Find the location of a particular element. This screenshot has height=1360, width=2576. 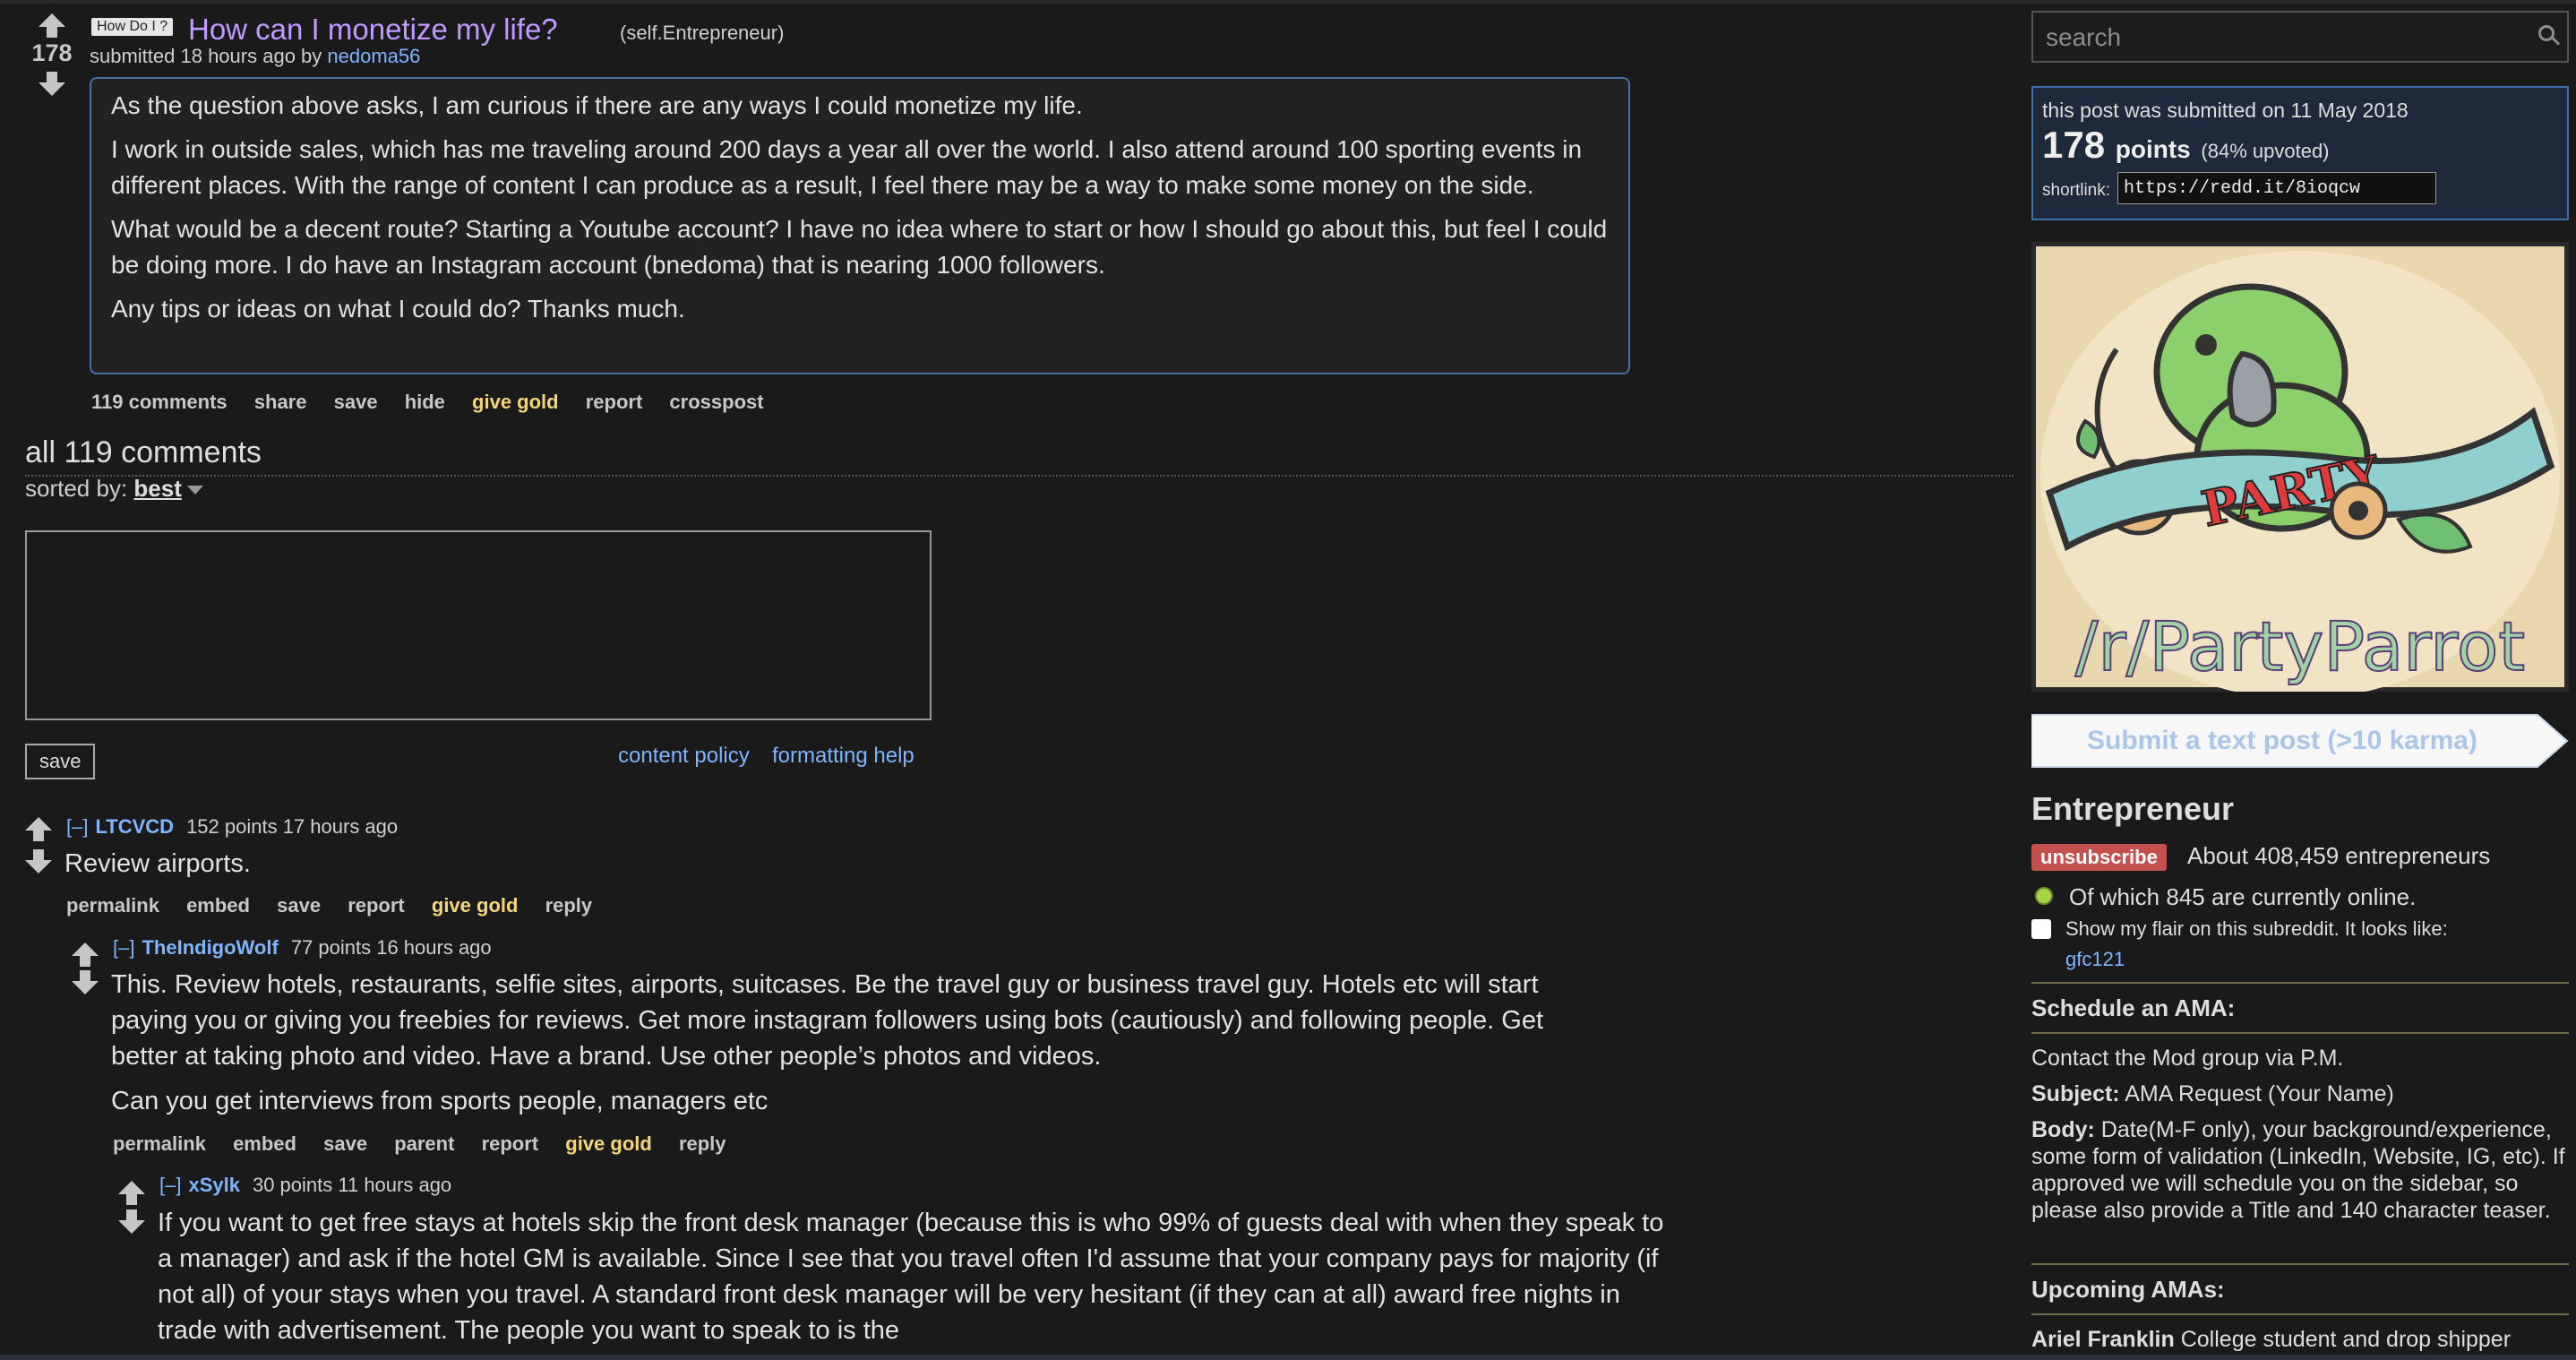

upcoming-amas-heading: Upcoming AMAs: is located at coordinates (2128, 1289).